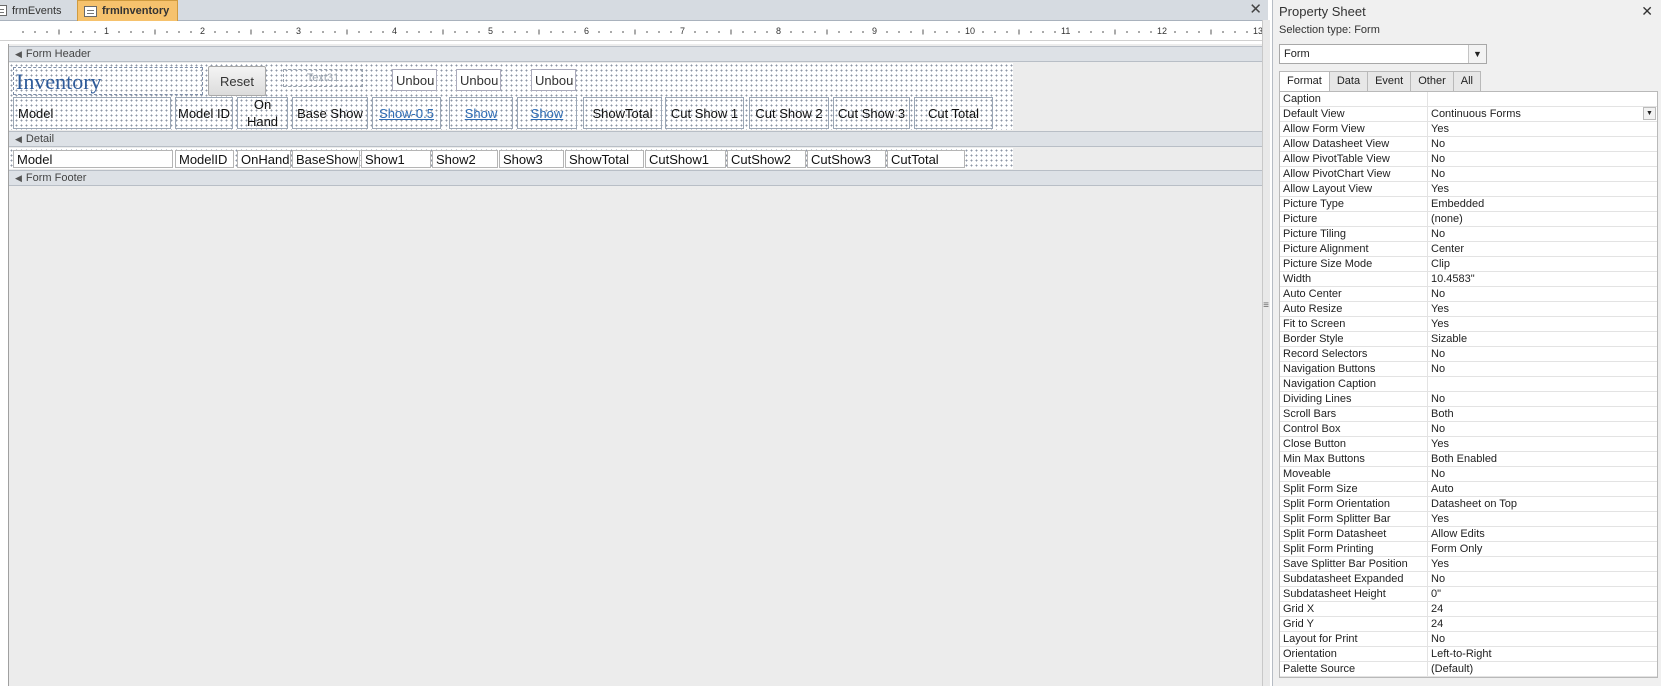 This screenshot has width=1661, height=686. What do you see at coordinates (547, 113) in the screenshot?
I see `header-label-6: Show` at bounding box center [547, 113].